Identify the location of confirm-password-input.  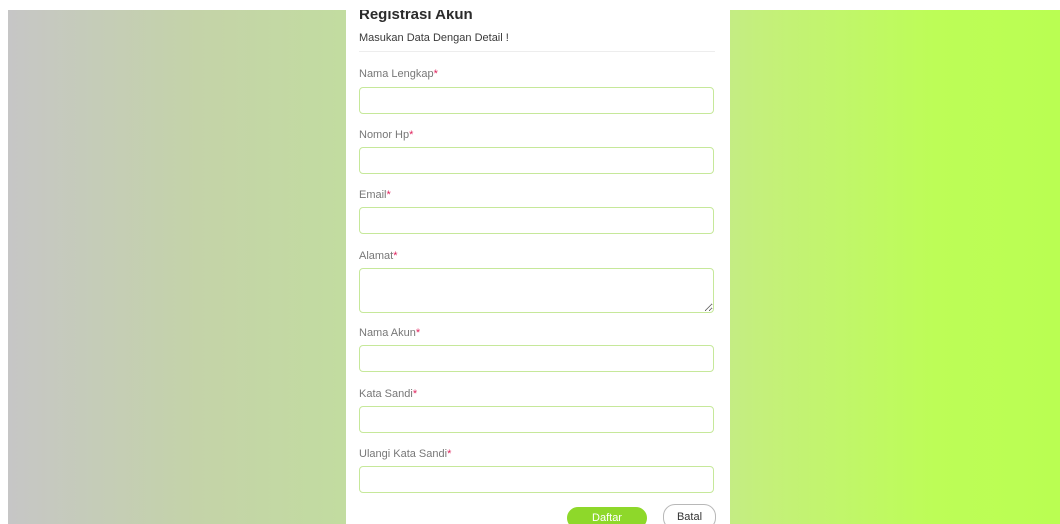
(536, 479).